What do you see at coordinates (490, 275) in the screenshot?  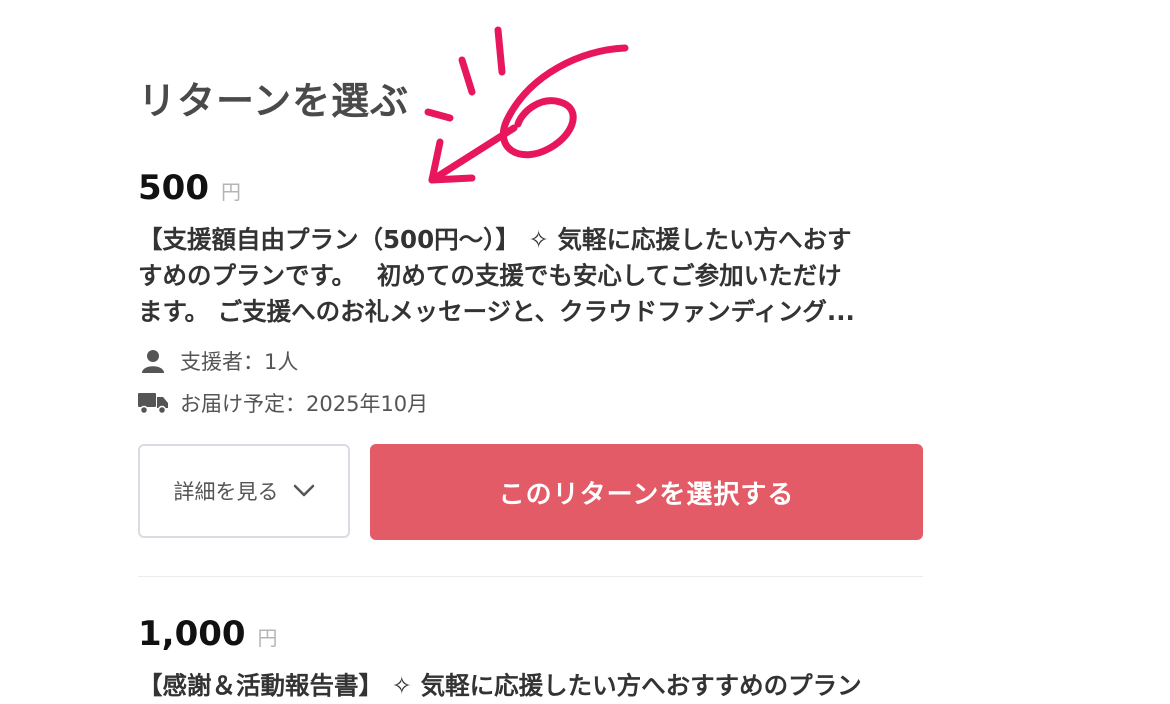 I see `description-line: すめのプランです。 初めての支援でも安心してご参加いただけ` at bounding box center [490, 275].